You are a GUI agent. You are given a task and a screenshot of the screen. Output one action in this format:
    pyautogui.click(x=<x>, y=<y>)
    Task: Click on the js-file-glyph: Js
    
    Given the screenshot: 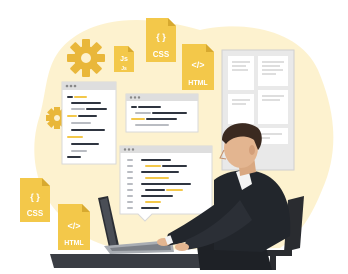 What is the action you would take?
    pyautogui.click(x=124, y=59)
    